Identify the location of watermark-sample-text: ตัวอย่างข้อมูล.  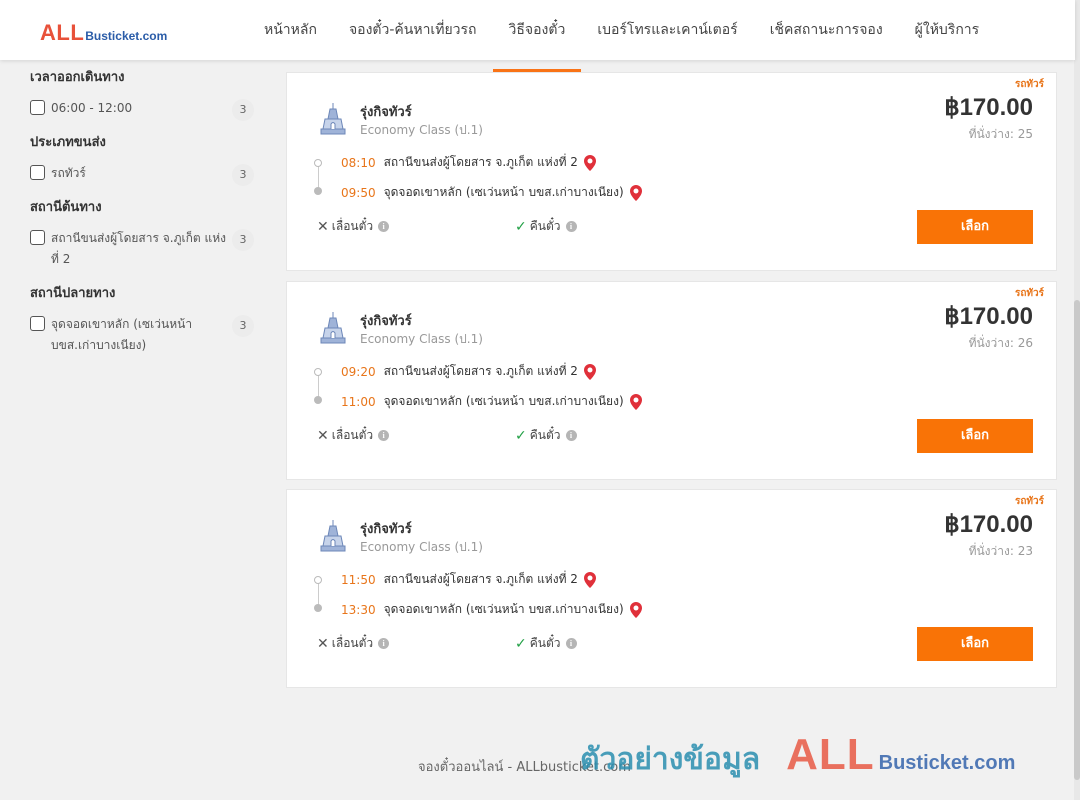
(670, 759).